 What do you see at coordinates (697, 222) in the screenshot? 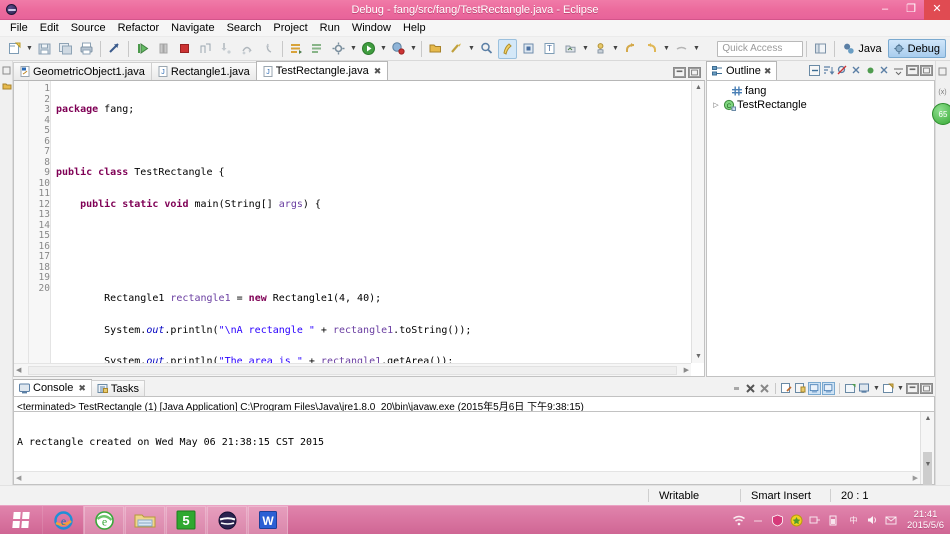
I see `editor-vertical-scrollbar: ▲ ▼` at bounding box center [697, 222].